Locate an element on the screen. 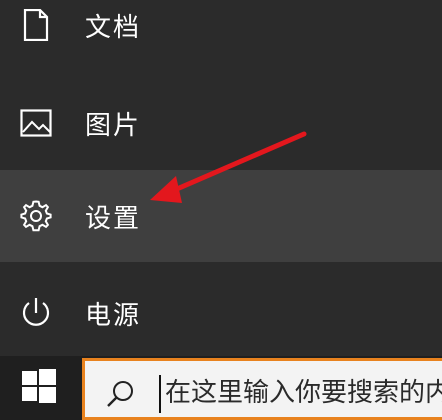 This screenshot has height=420, width=442. taskbar-search-box is located at coordinates (262, 389).